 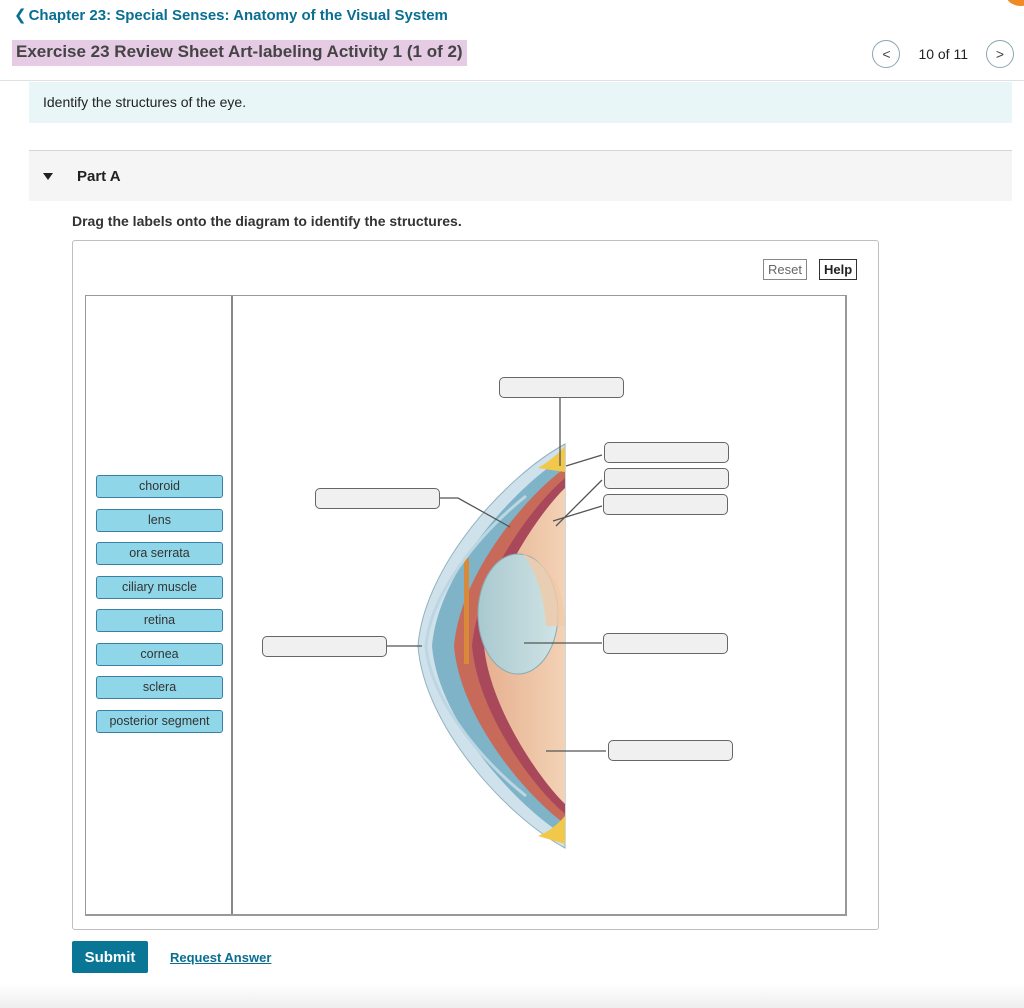 What do you see at coordinates (110, 957) in the screenshot?
I see `submit-button: Submit` at bounding box center [110, 957].